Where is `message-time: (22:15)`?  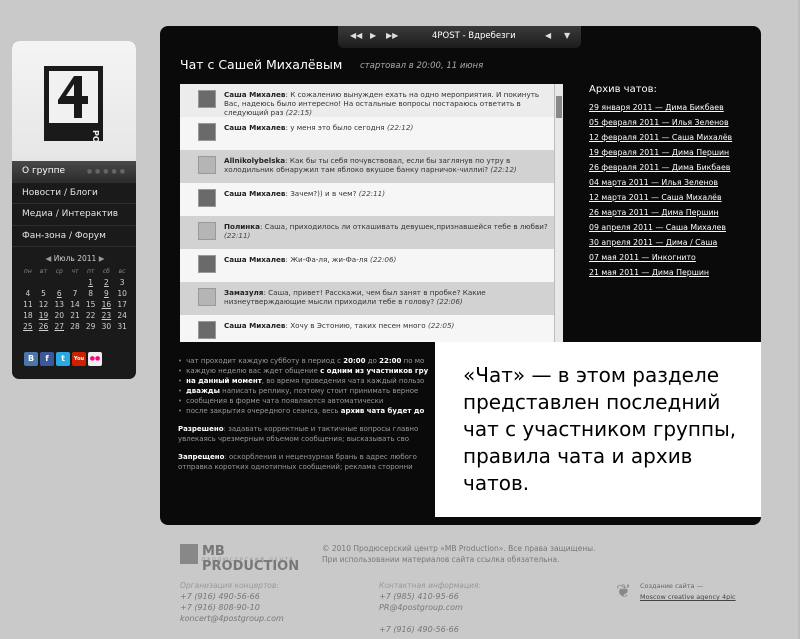
message-time: (22:15) is located at coordinates (299, 112).